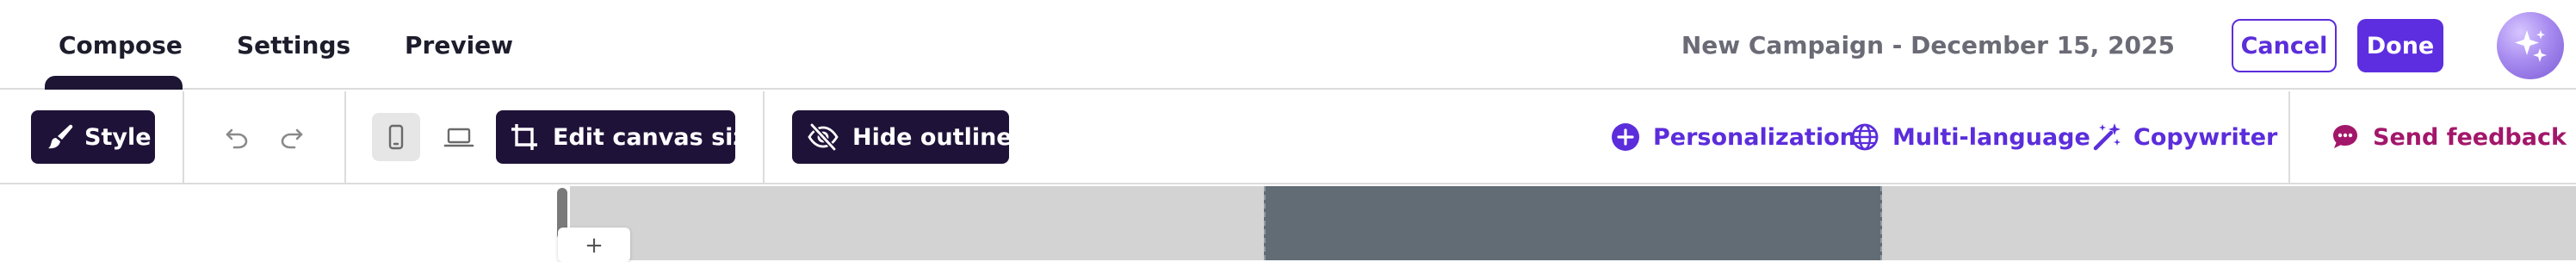 This screenshot has width=2576, height=262. What do you see at coordinates (61, 136) in the screenshot?
I see `paintbrush-icon` at bounding box center [61, 136].